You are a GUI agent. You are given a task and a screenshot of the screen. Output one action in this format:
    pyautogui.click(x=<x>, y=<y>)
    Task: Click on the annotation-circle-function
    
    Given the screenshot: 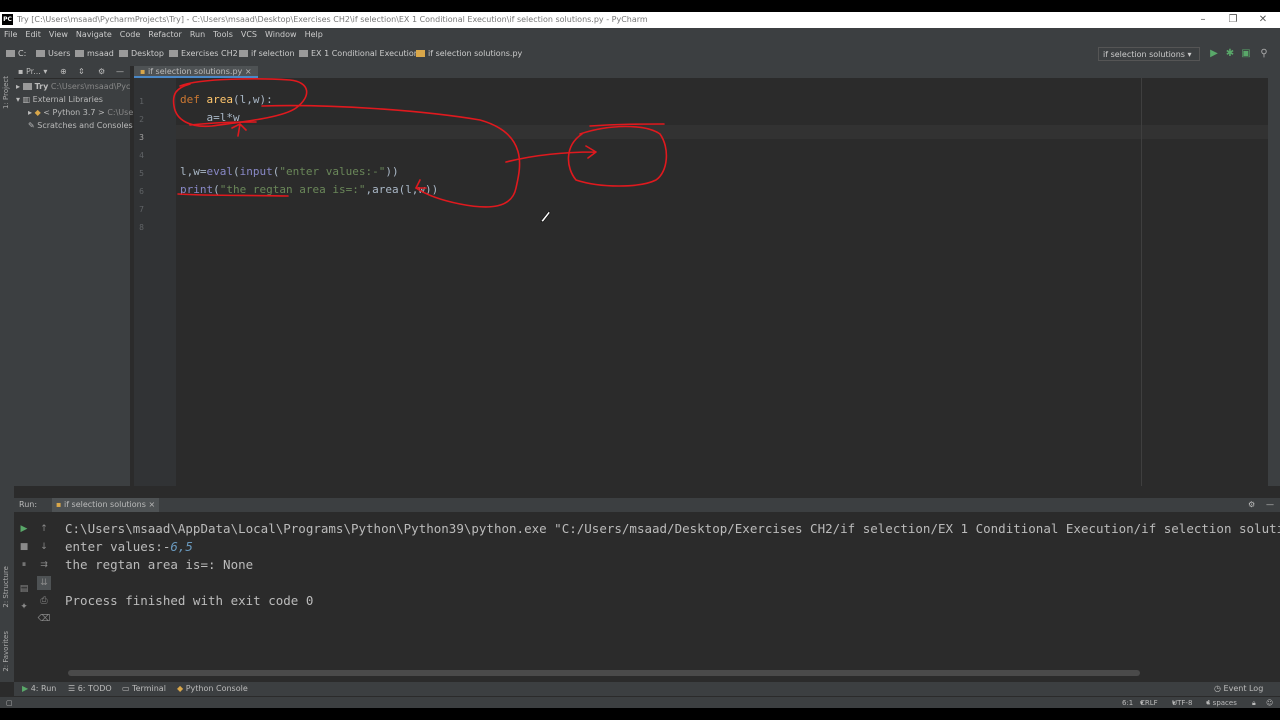 What is the action you would take?
    pyautogui.click(x=240, y=103)
    